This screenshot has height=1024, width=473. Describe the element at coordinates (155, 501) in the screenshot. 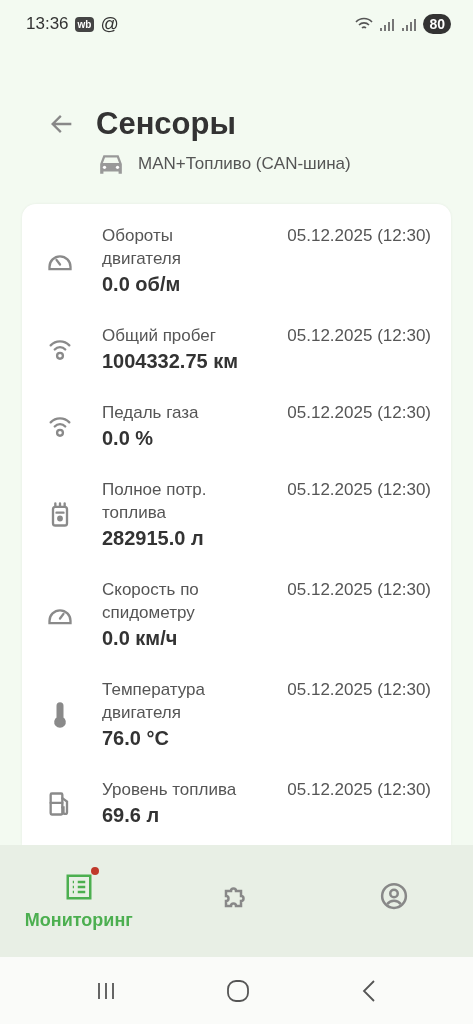

I see `sensor-label: Полное потр. топлива` at that location.